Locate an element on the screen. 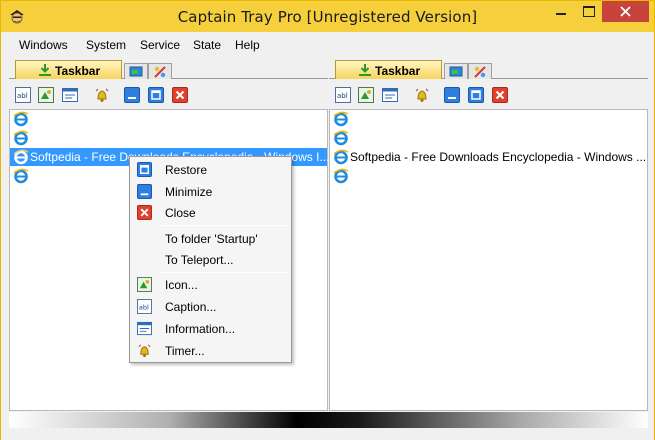  context-menu-label: To folder 'Startup' is located at coordinates (211, 239).